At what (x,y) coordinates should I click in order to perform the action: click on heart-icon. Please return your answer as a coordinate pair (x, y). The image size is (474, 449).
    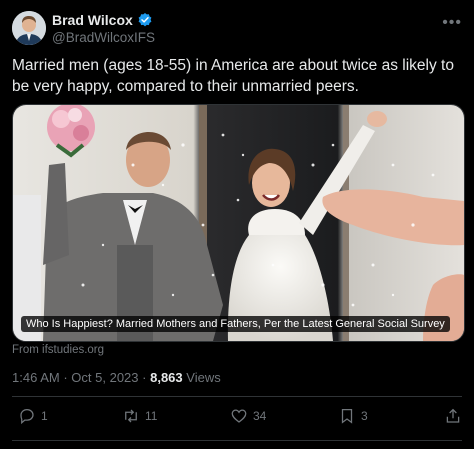
    Looking at the image, I should click on (239, 416).